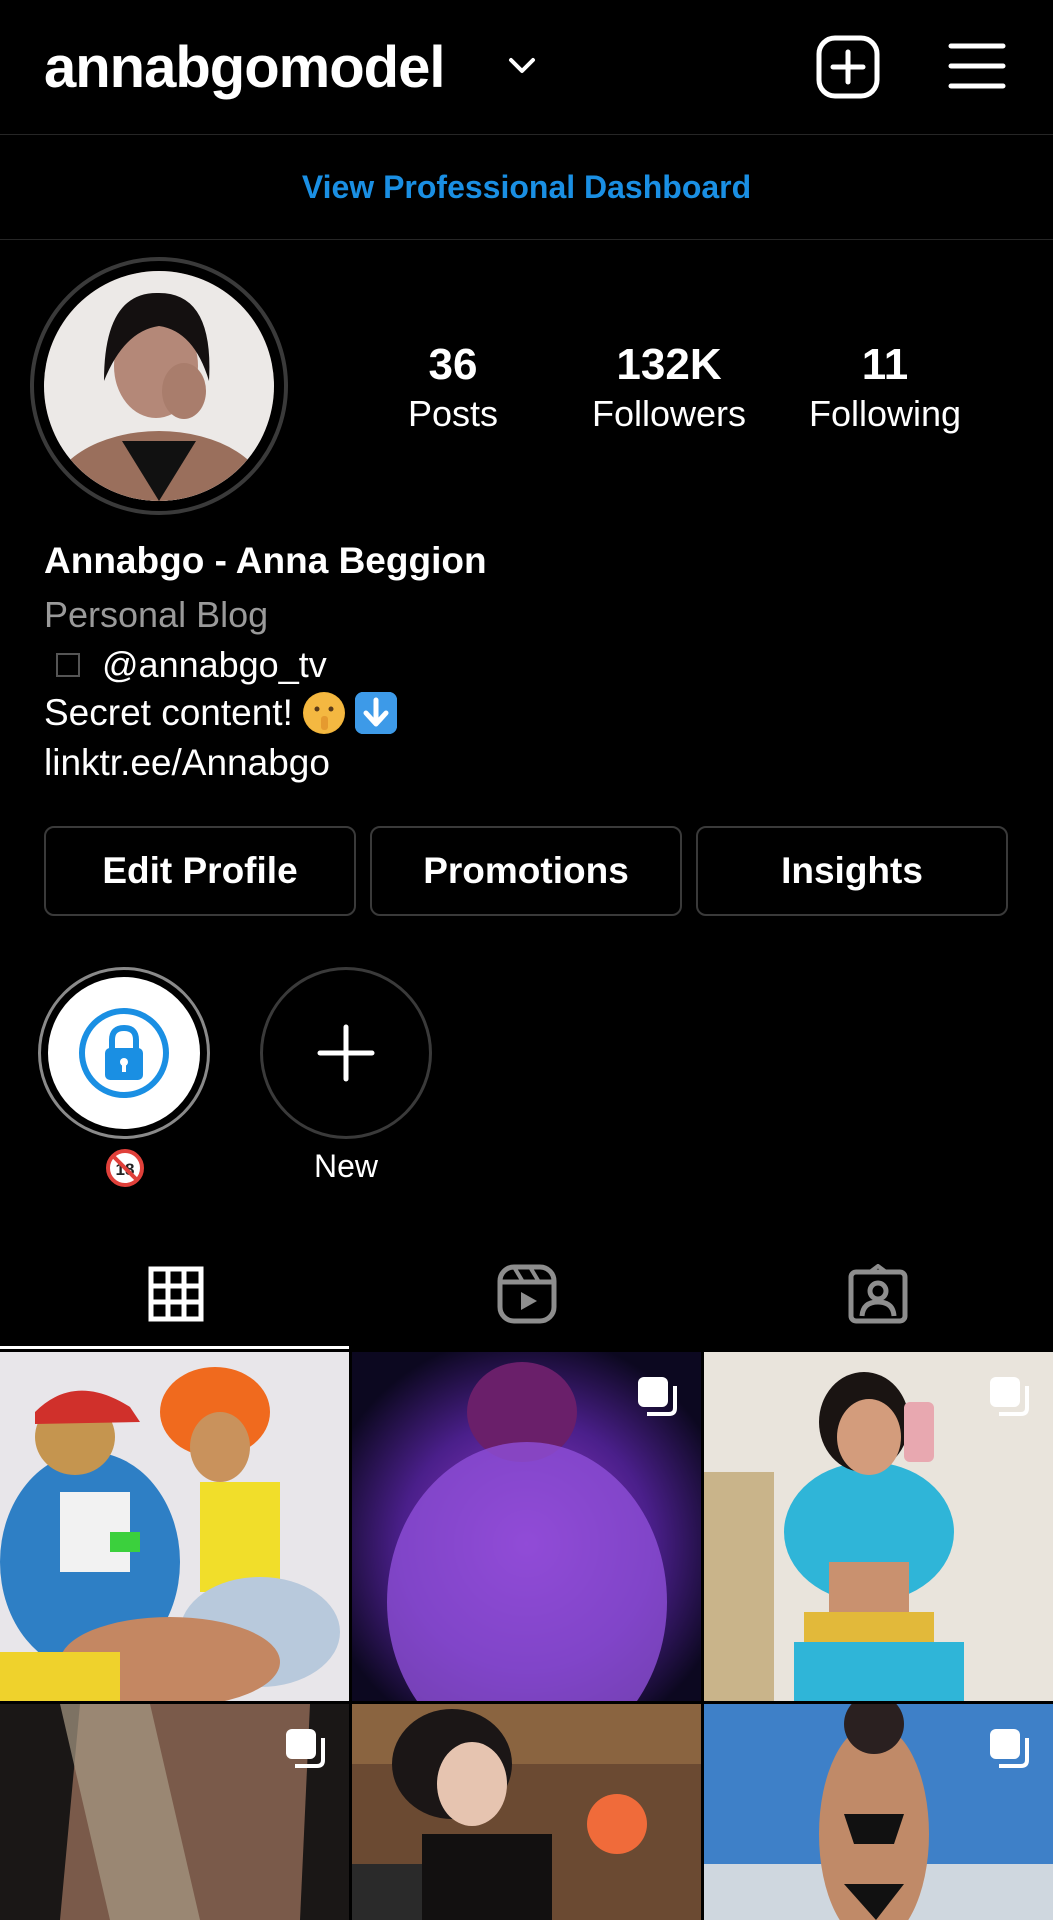  I want to click on chevron-down-icon, so click(522, 65).